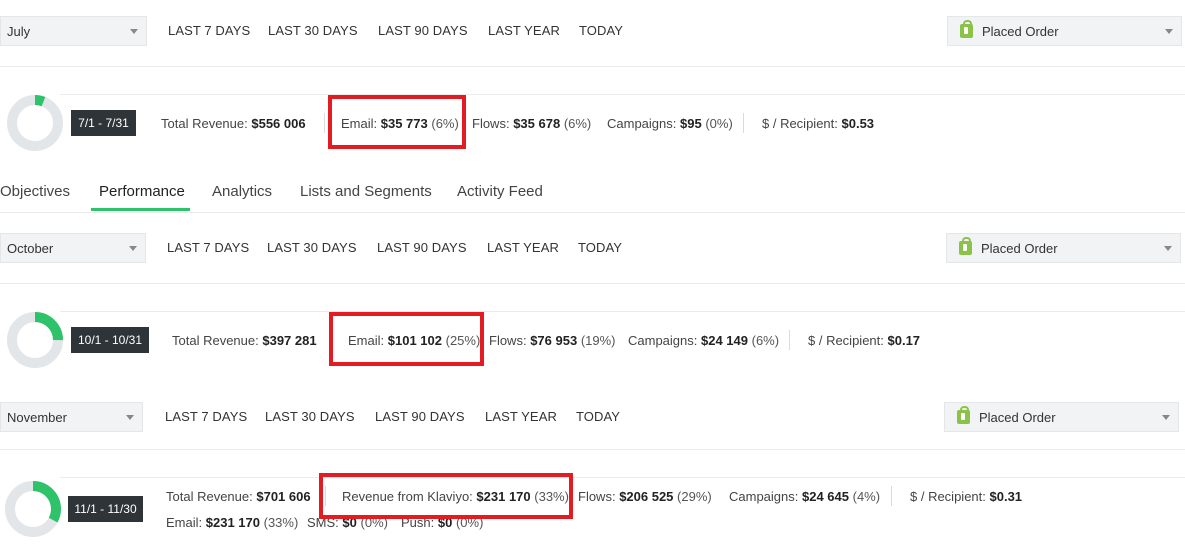 The height and width of the screenshot is (544, 1185). I want to click on per-recipient-stat: $ / Recipient: $0.31, so click(966, 496).